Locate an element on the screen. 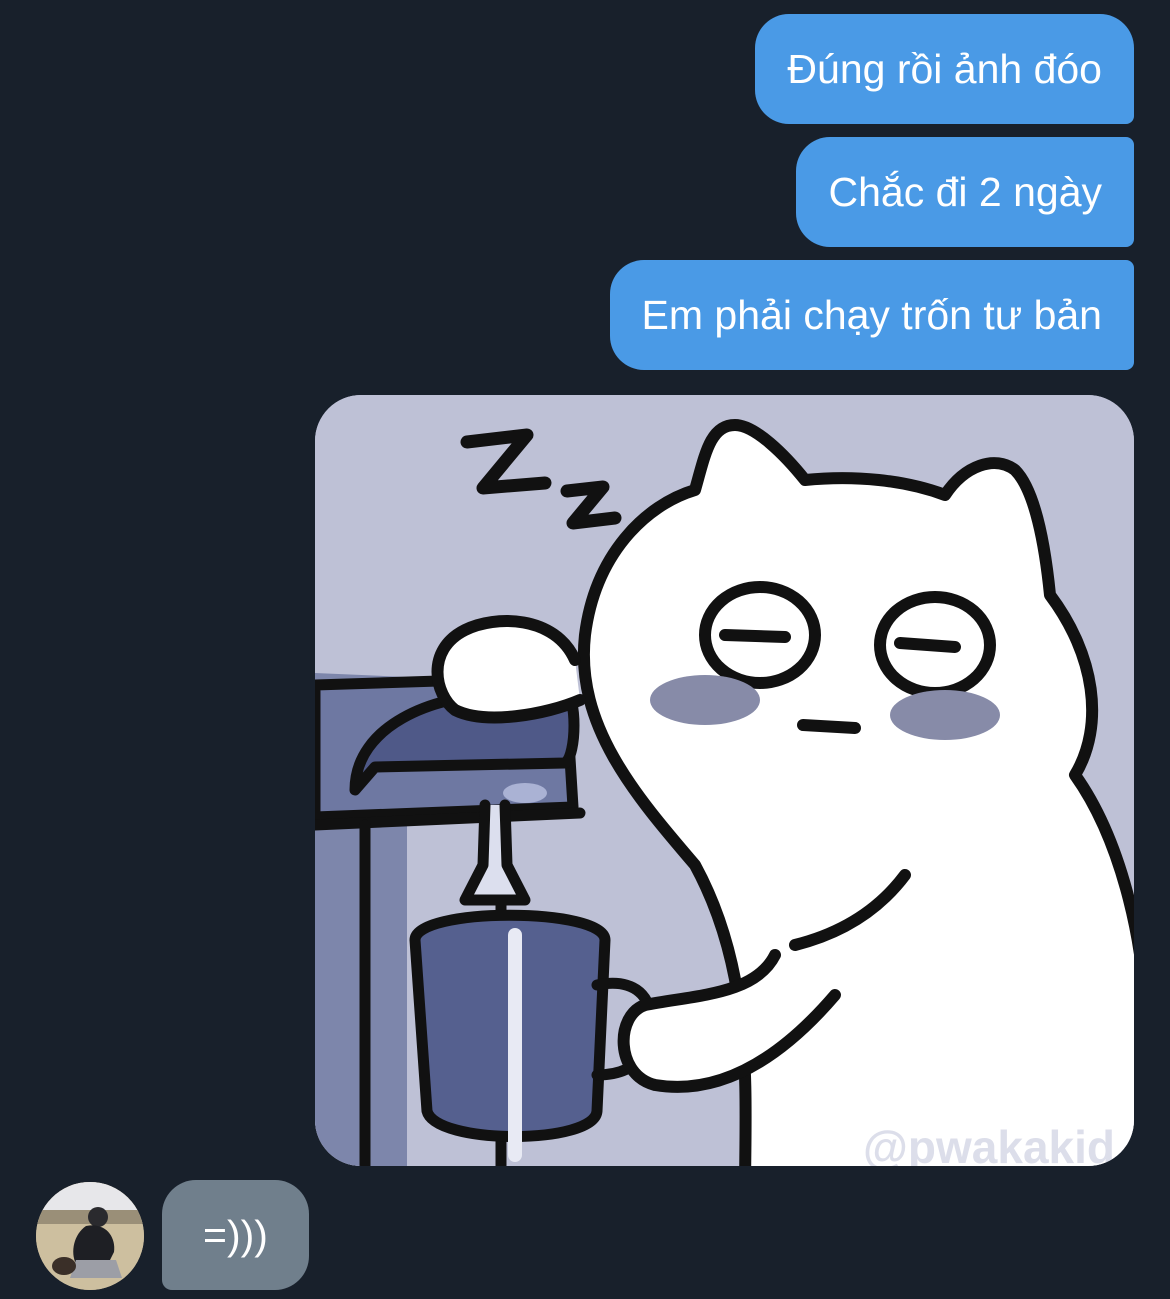 This screenshot has height=1299, width=1170. message-text: Đúng rồi ảnh đóo is located at coordinates (944, 69).